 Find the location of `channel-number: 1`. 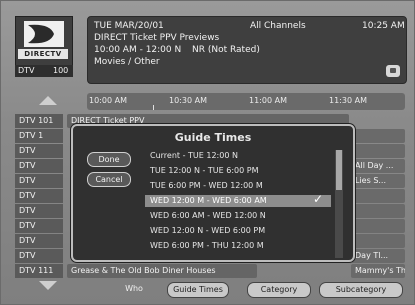

channel-number: 1 is located at coordinates (41, 135).